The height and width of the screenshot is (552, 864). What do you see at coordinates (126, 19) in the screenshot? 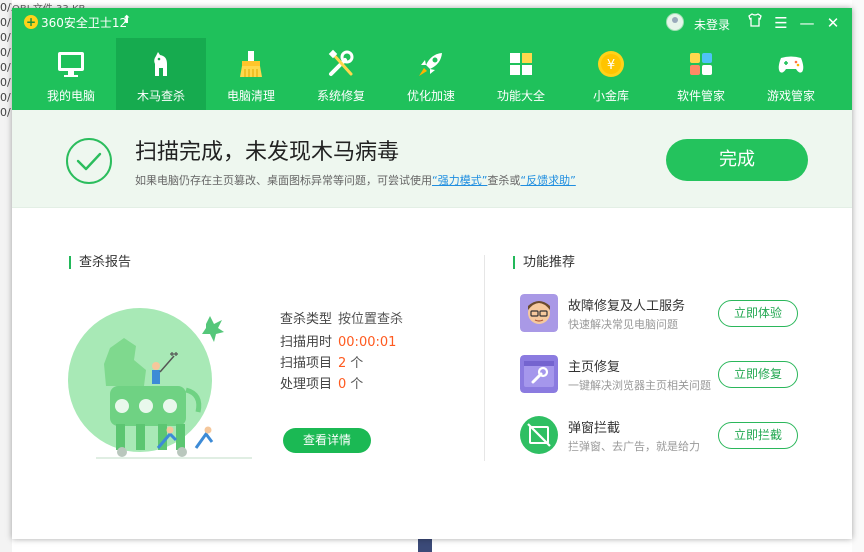
I see `upgrade-arrow-icon: ⬆` at bounding box center [126, 19].